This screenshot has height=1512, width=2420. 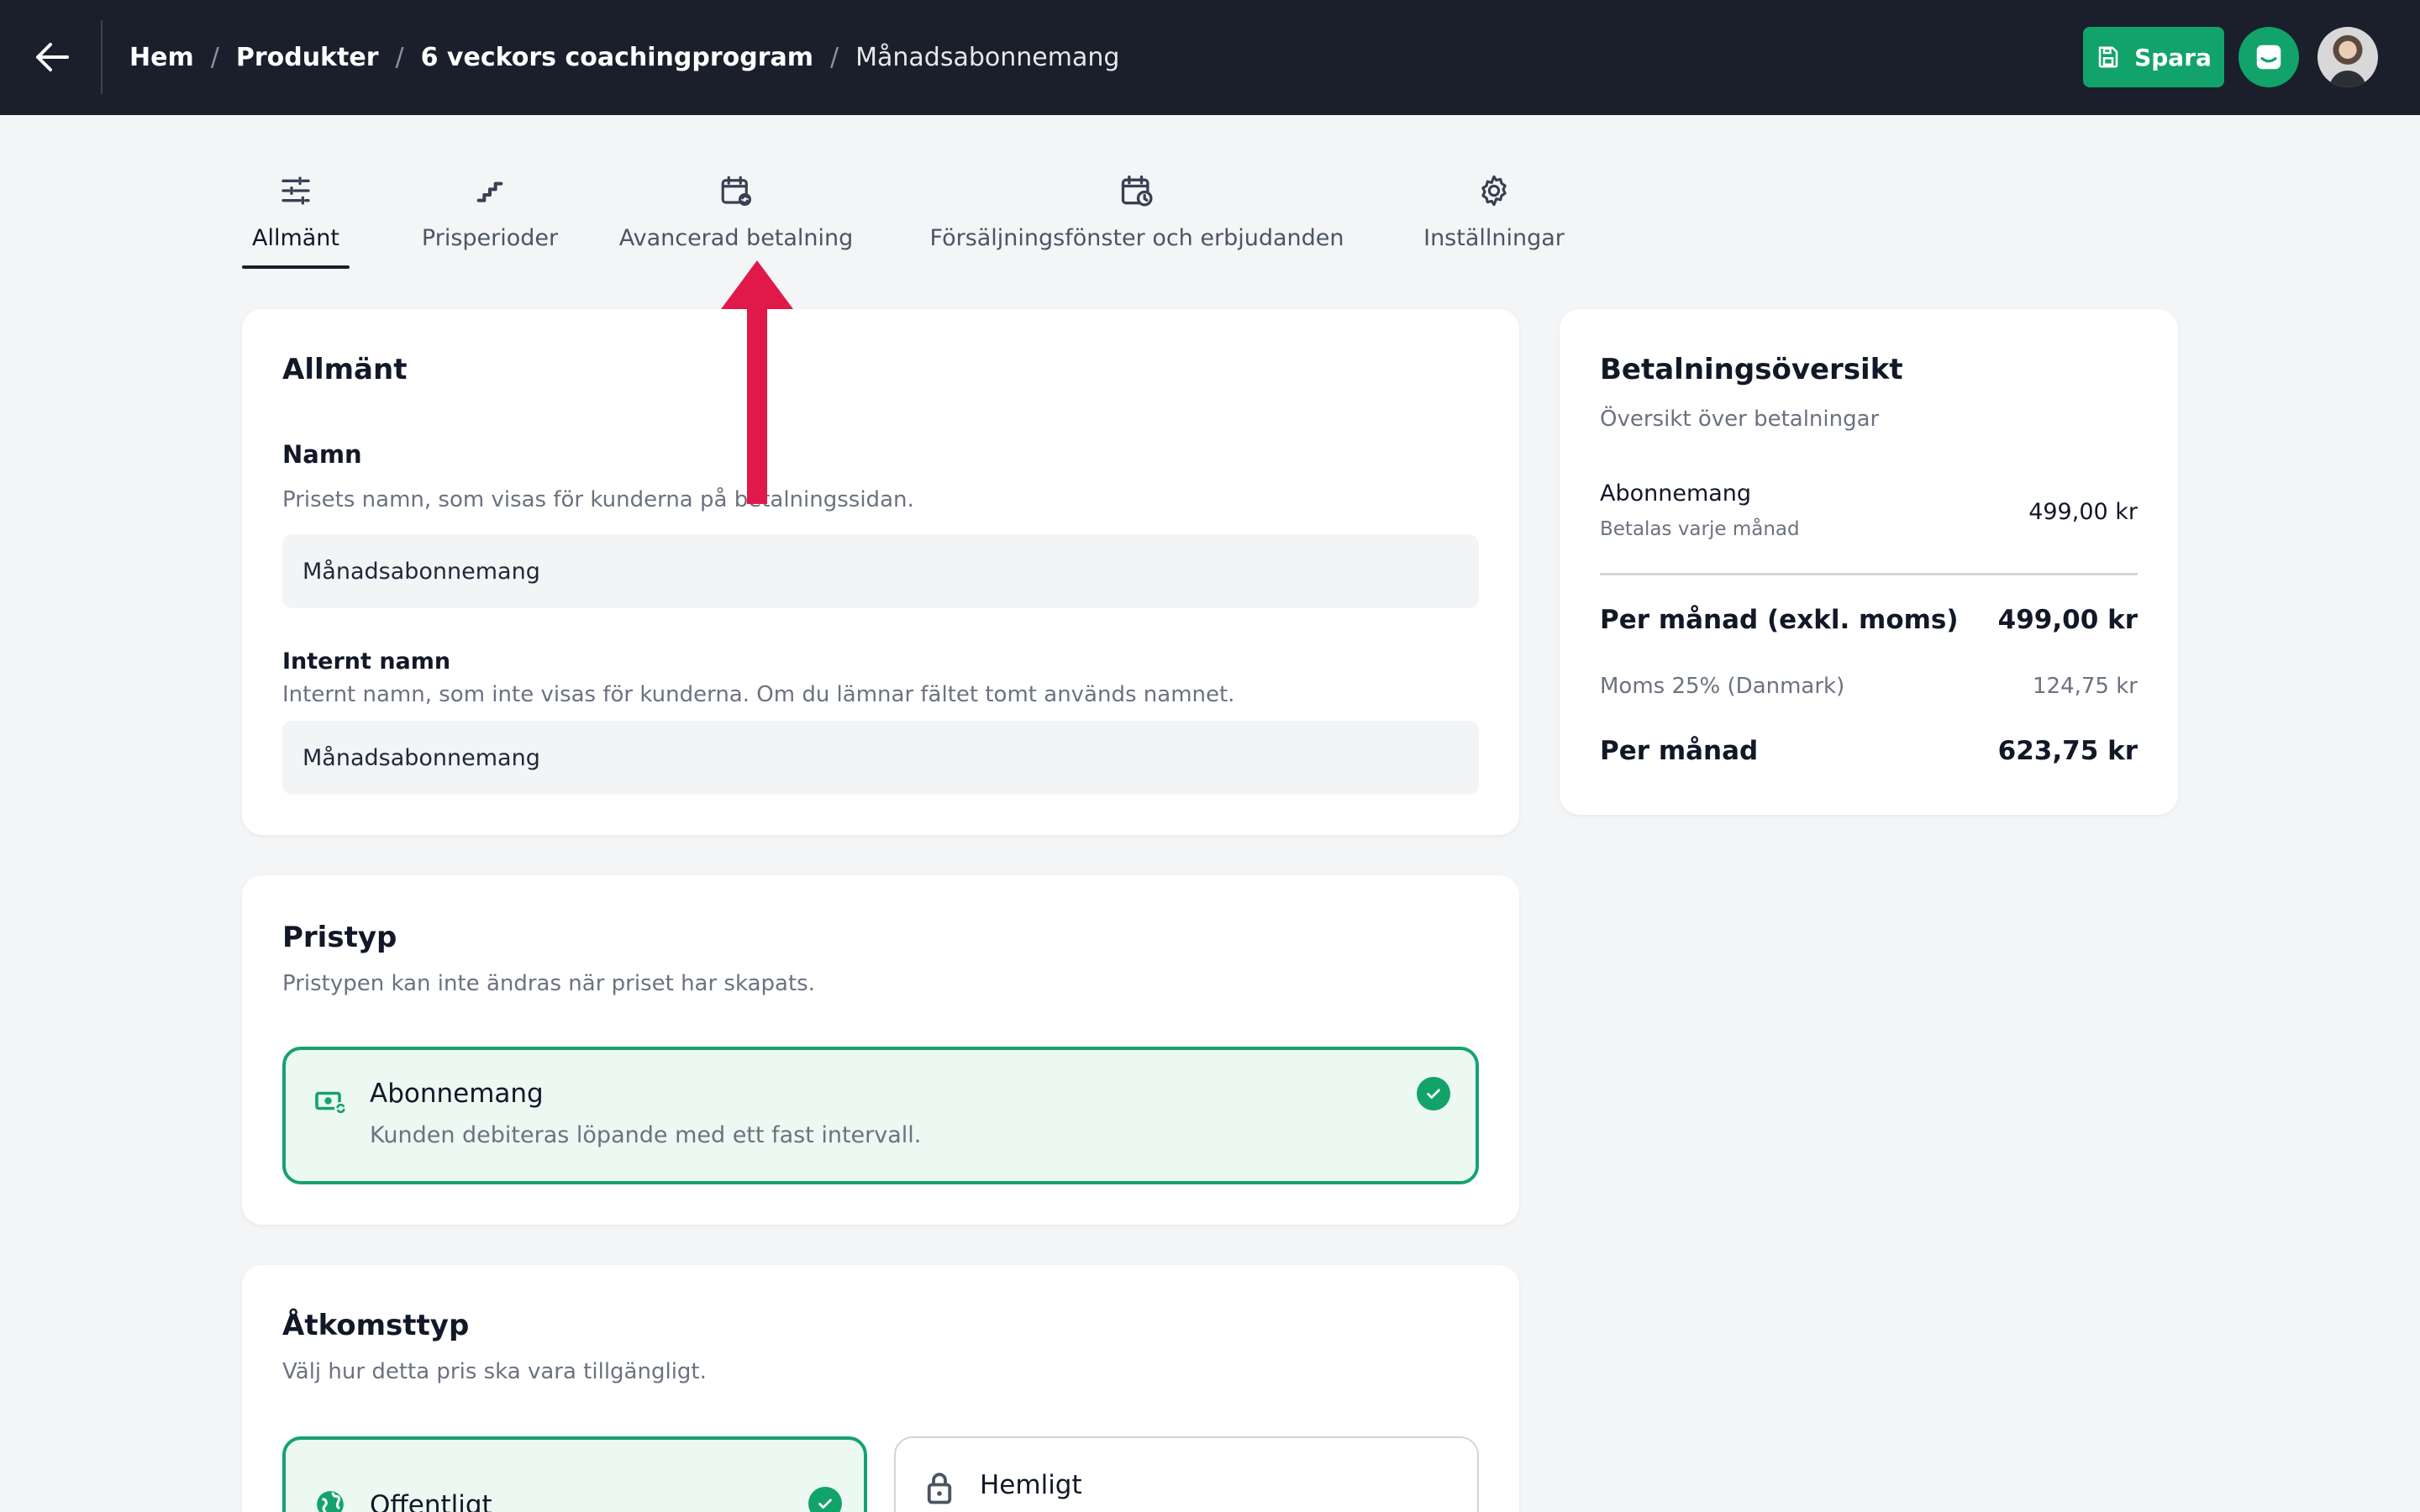 I want to click on per-month-row: Per månad 623,75 kr, so click(x=1869, y=751).